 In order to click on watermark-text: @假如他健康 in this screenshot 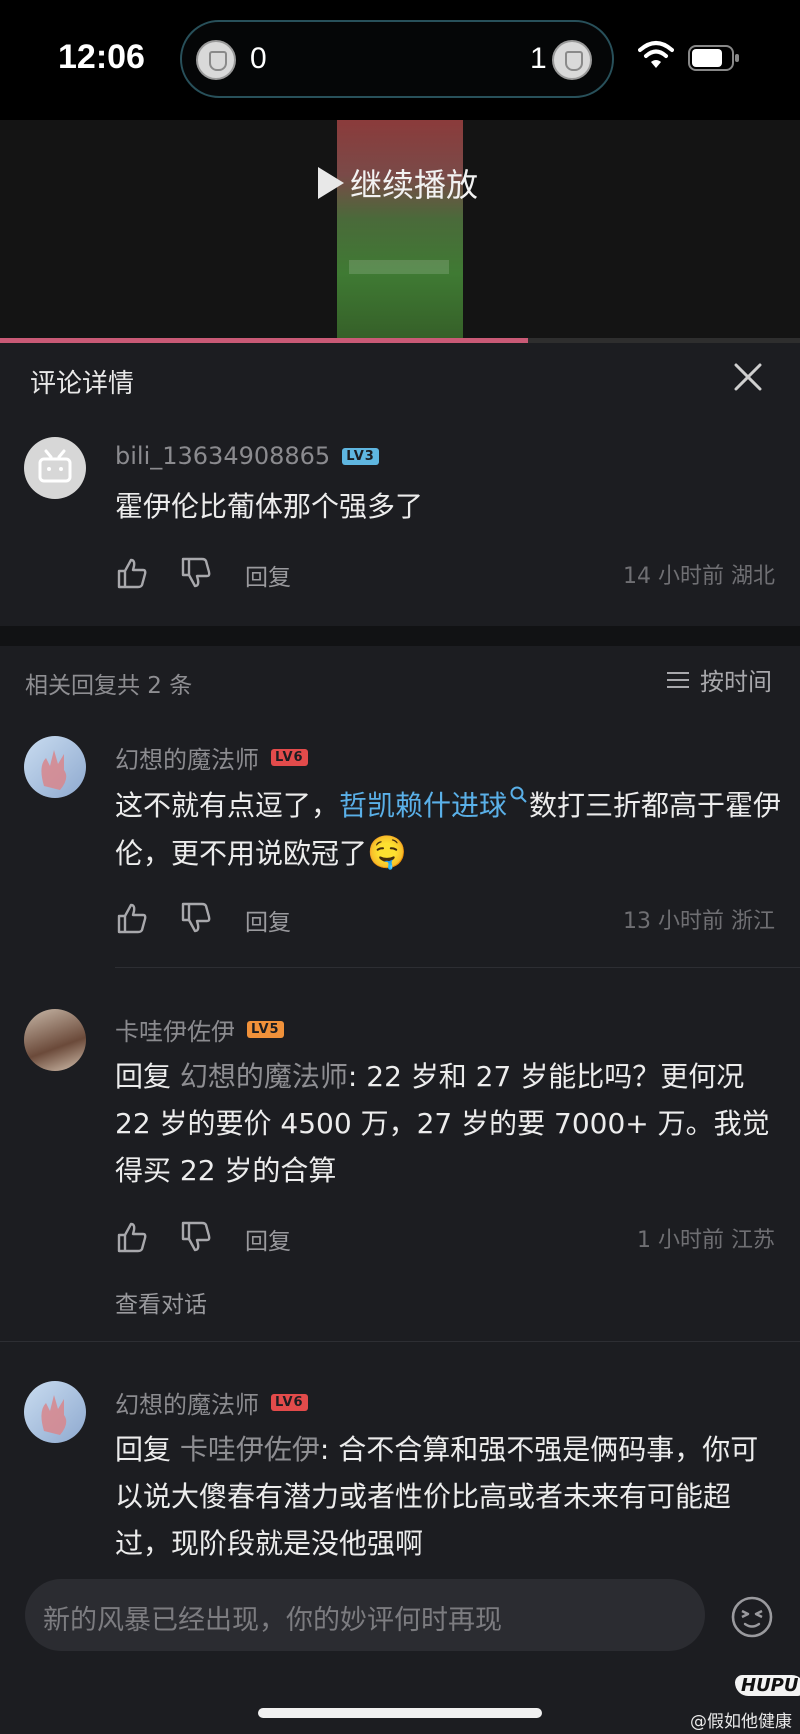, I will do `click(741, 1722)`.